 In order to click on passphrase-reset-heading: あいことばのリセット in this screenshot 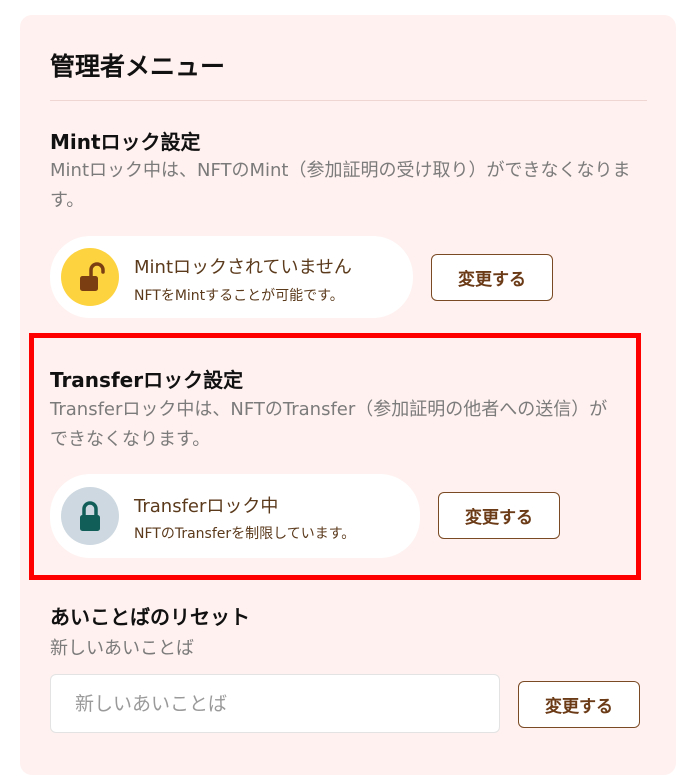, I will do `click(150, 617)`.